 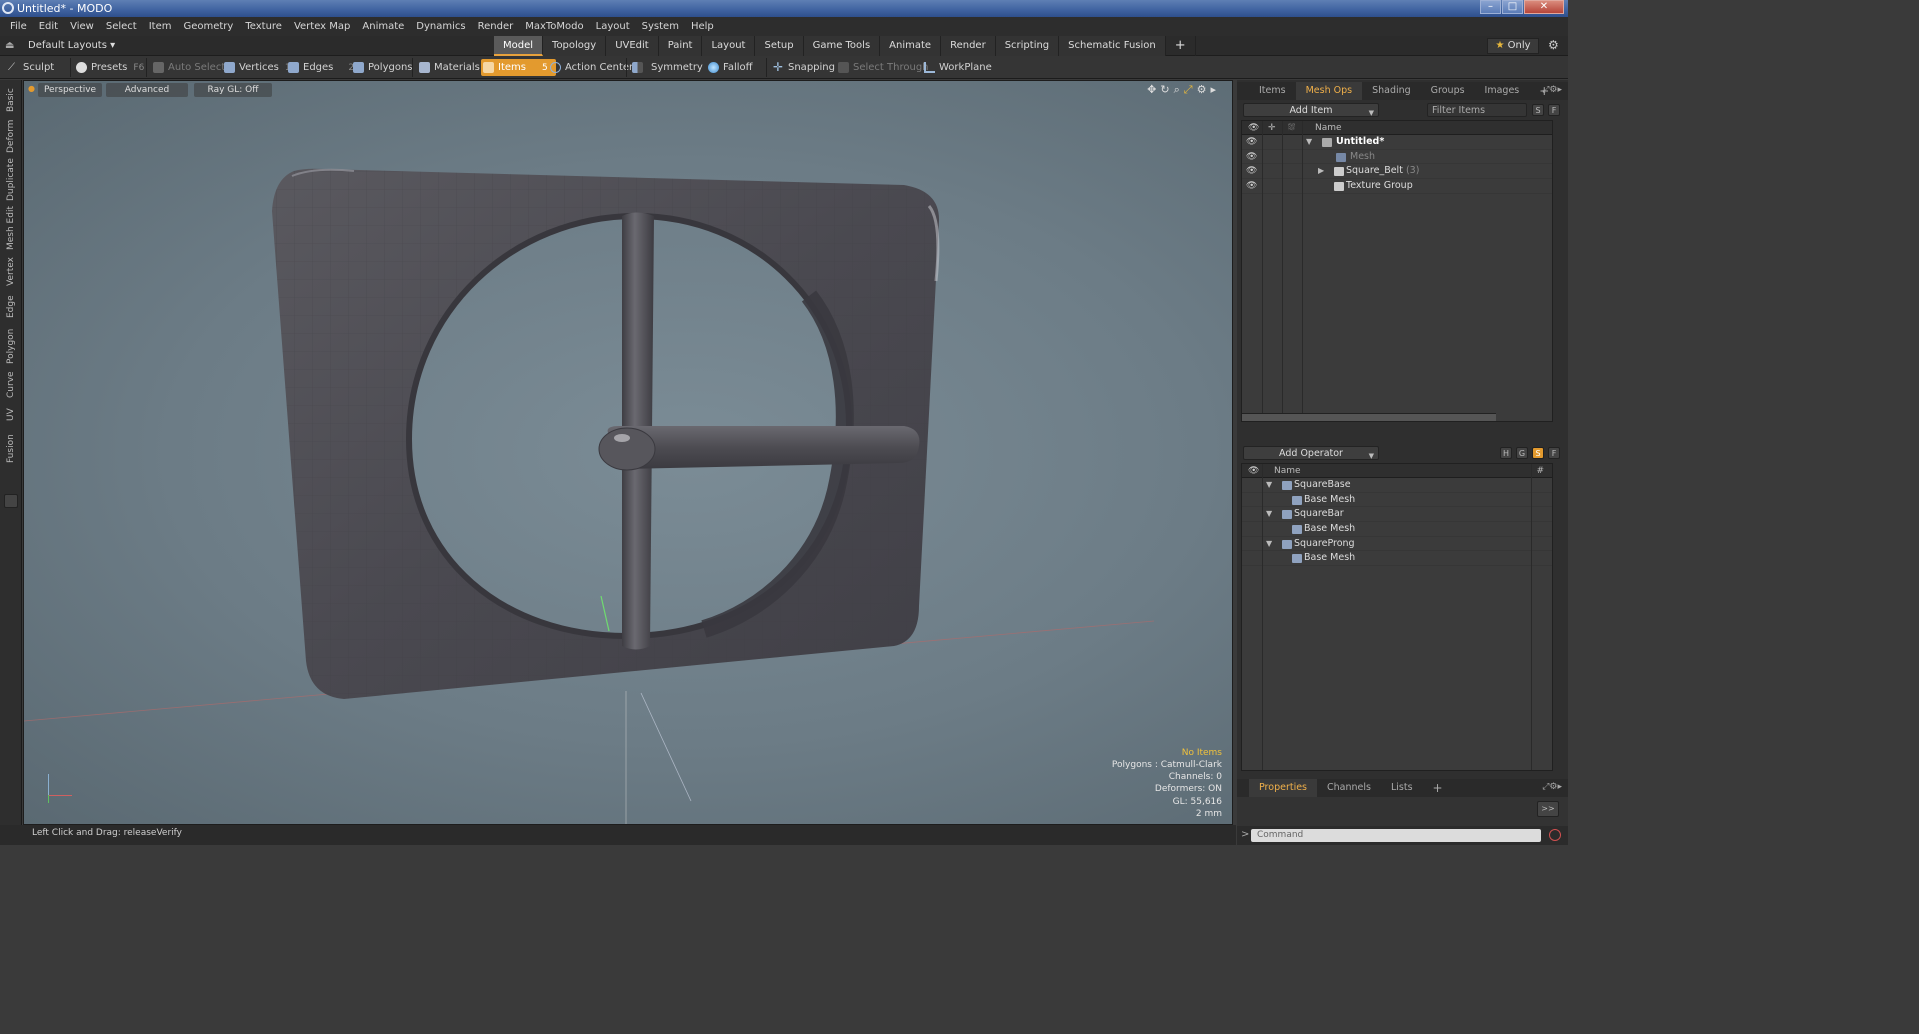 What do you see at coordinates (11, 180) in the screenshot?
I see `vtab-duplicate: Duplicate` at bounding box center [11, 180].